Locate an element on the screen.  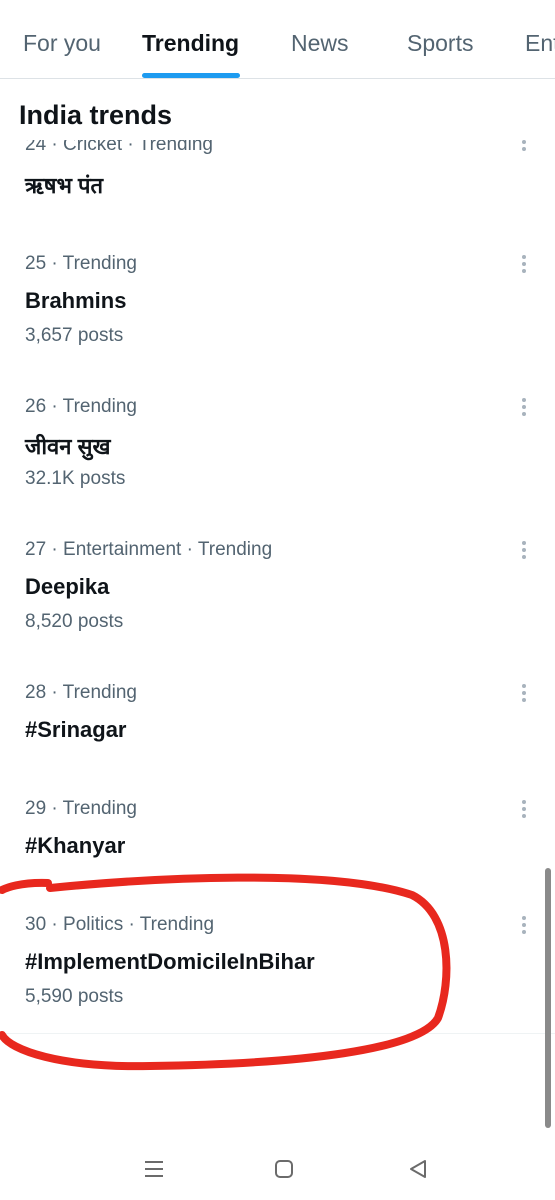
trend-item-24: 24 · Cricket · Trending ऋषभ पंत is located at coordinates (277, 180).